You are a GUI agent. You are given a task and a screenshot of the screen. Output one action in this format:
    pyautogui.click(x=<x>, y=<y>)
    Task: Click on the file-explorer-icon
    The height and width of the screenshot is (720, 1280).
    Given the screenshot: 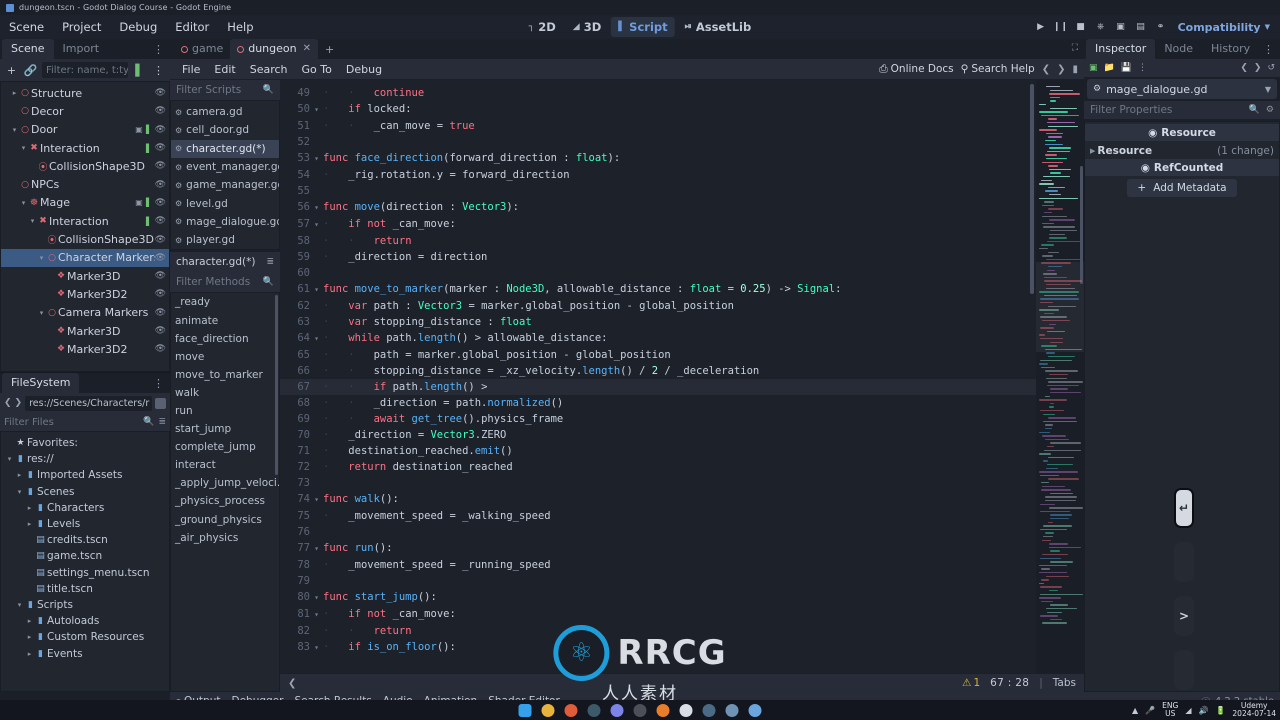 What is the action you would take?
    pyautogui.click(x=548, y=710)
    